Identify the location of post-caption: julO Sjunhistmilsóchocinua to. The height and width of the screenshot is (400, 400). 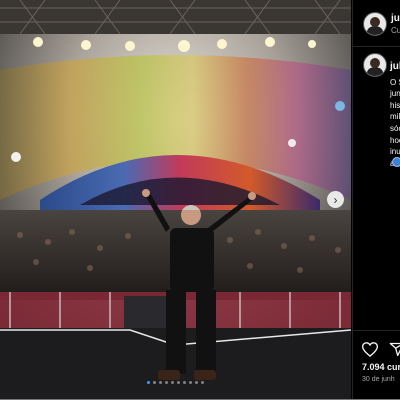
(395, 115).